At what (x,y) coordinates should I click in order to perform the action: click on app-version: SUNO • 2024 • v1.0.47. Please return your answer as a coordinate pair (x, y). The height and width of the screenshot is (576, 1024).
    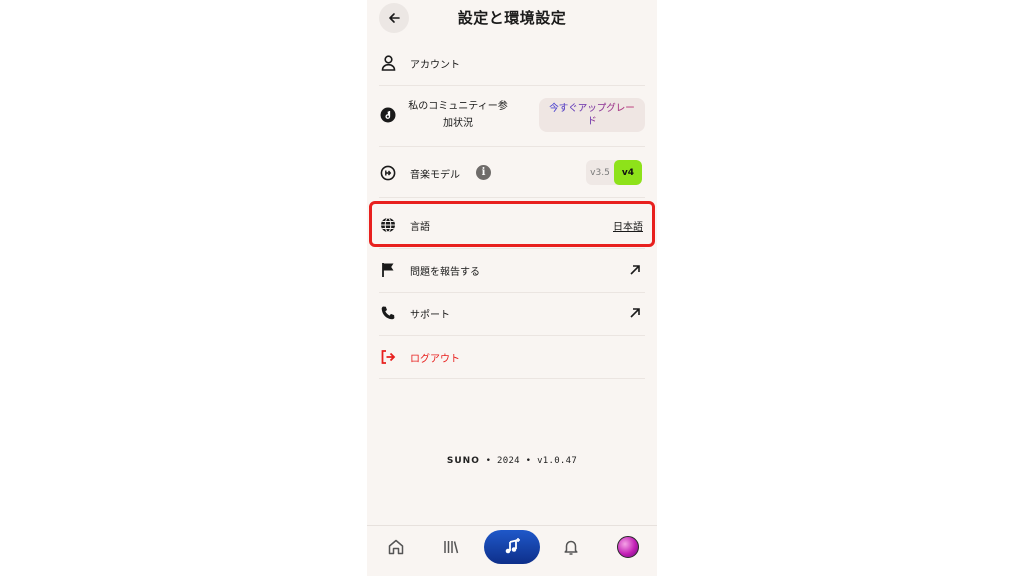
    Looking at the image, I should click on (512, 461).